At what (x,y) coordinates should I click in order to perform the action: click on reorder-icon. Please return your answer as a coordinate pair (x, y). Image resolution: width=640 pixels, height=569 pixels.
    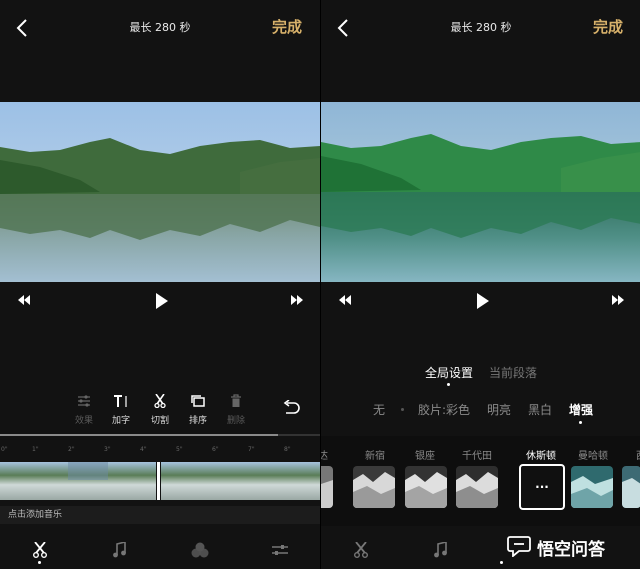
    Looking at the image, I should click on (198, 401).